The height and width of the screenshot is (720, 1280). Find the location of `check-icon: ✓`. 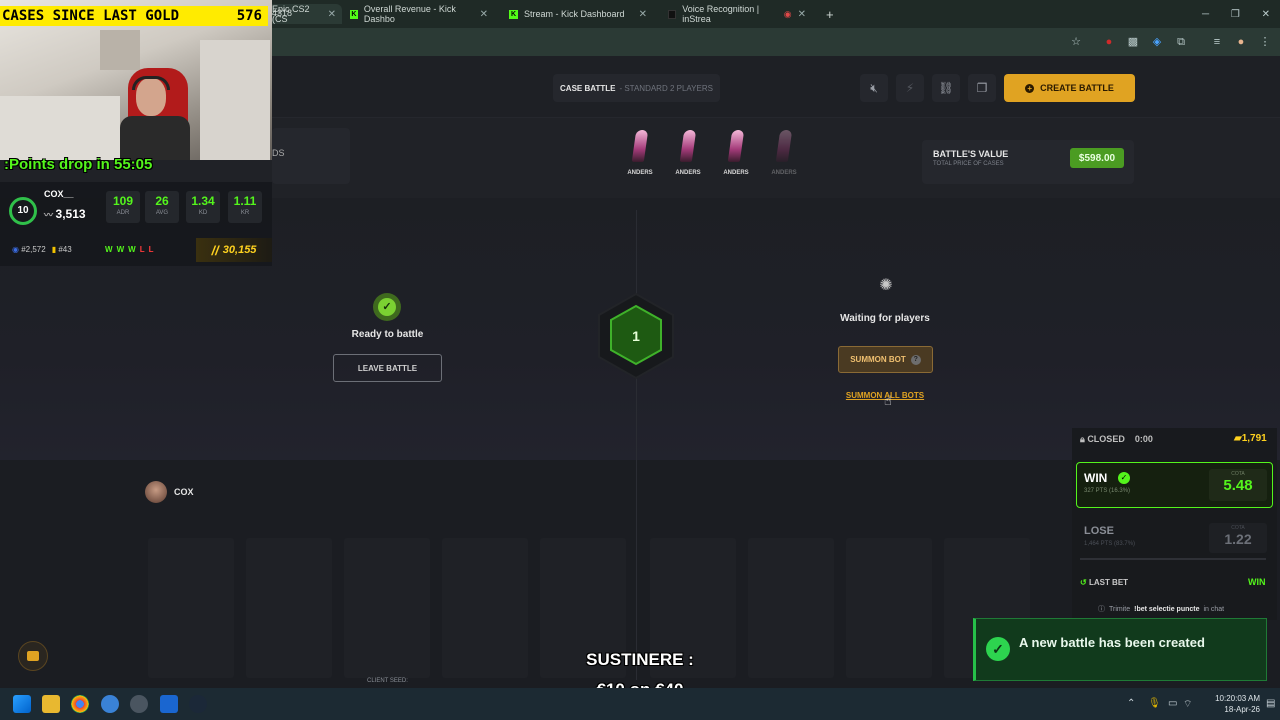

check-icon: ✓ is located at coordinates (387, 307).